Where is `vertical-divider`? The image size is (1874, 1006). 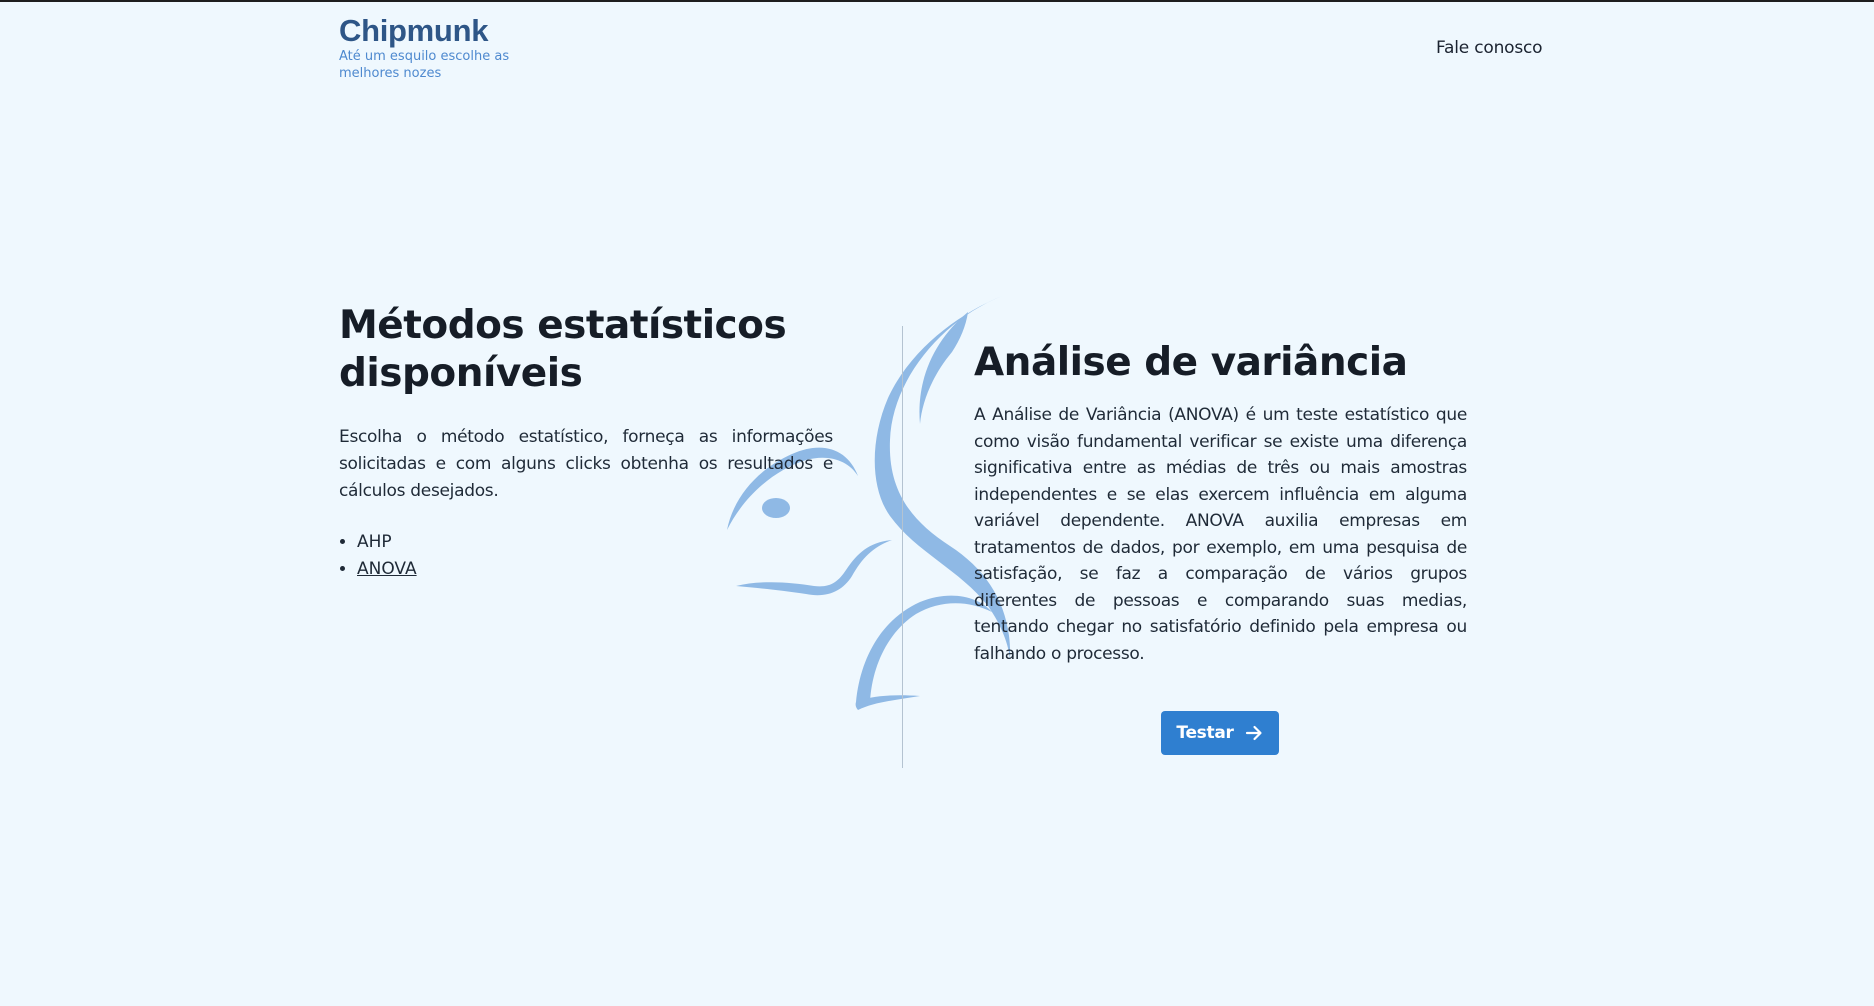 vertical-divider is located at coordinates (902, 547).